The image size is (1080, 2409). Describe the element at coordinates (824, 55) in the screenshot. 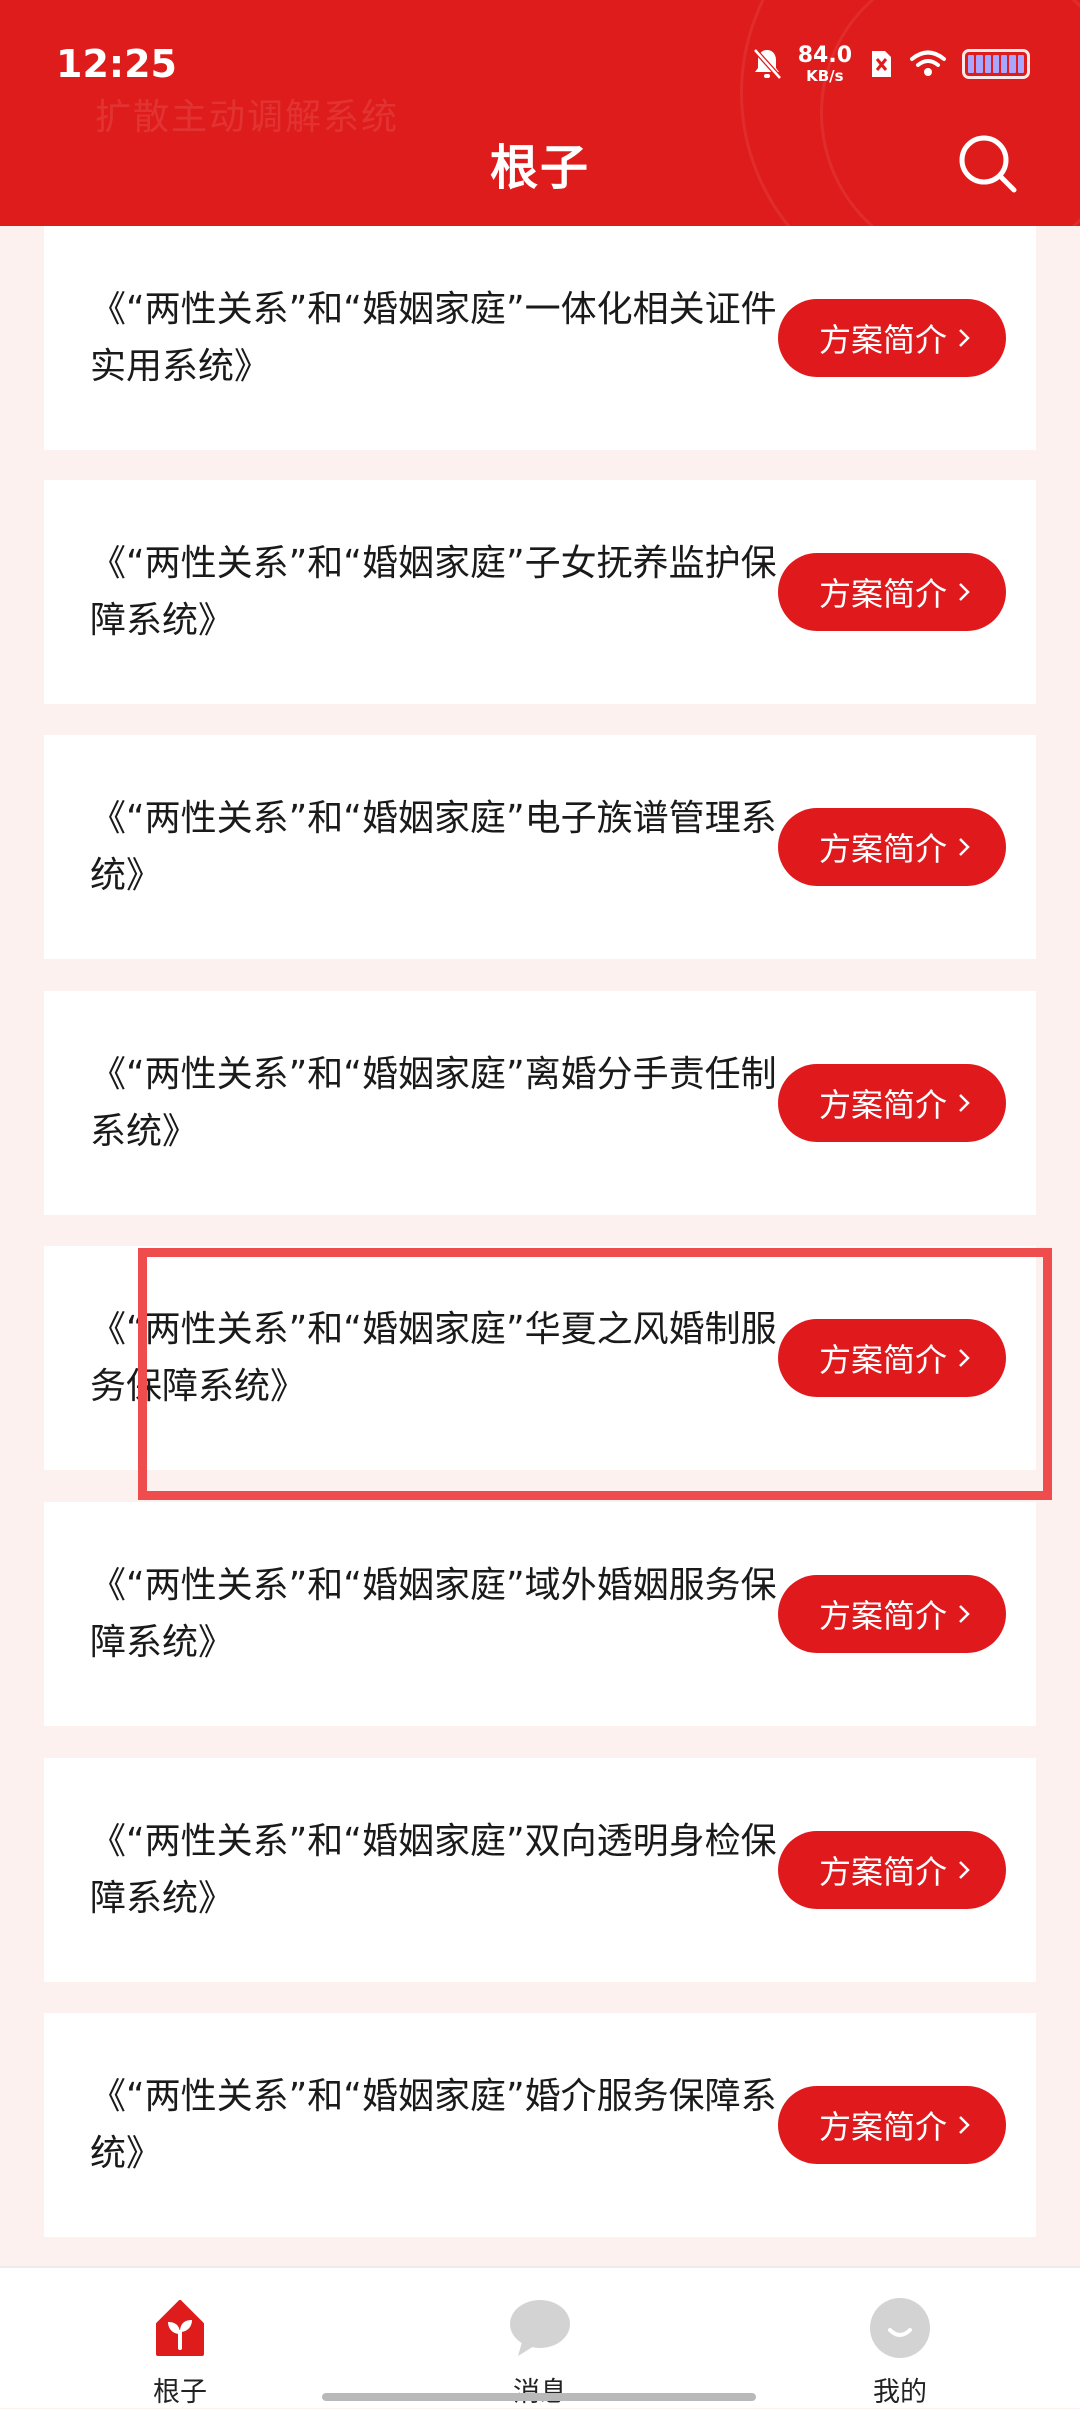

I see `network-speed-value: 84.0` at that location.